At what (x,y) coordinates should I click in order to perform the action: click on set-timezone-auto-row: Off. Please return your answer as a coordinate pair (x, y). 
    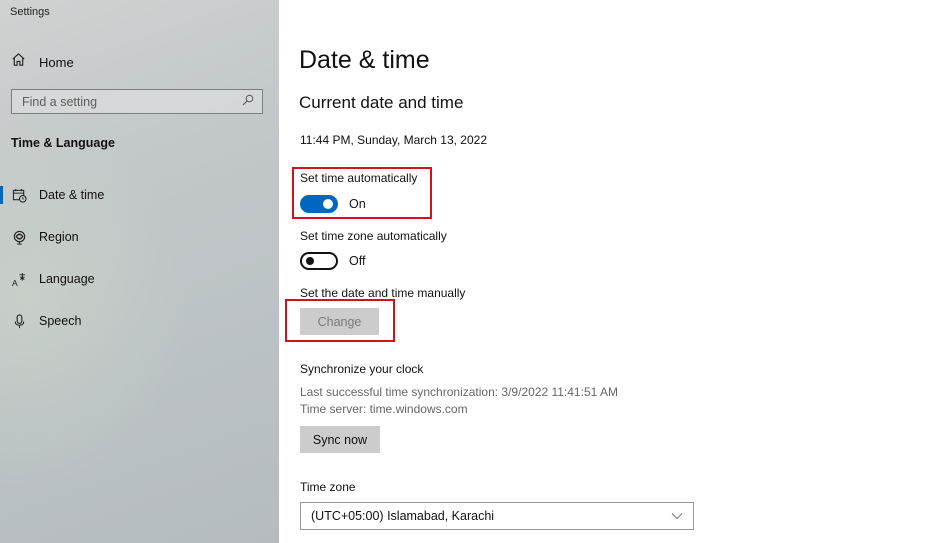
    Looking at the image, I should click on (332, 261).